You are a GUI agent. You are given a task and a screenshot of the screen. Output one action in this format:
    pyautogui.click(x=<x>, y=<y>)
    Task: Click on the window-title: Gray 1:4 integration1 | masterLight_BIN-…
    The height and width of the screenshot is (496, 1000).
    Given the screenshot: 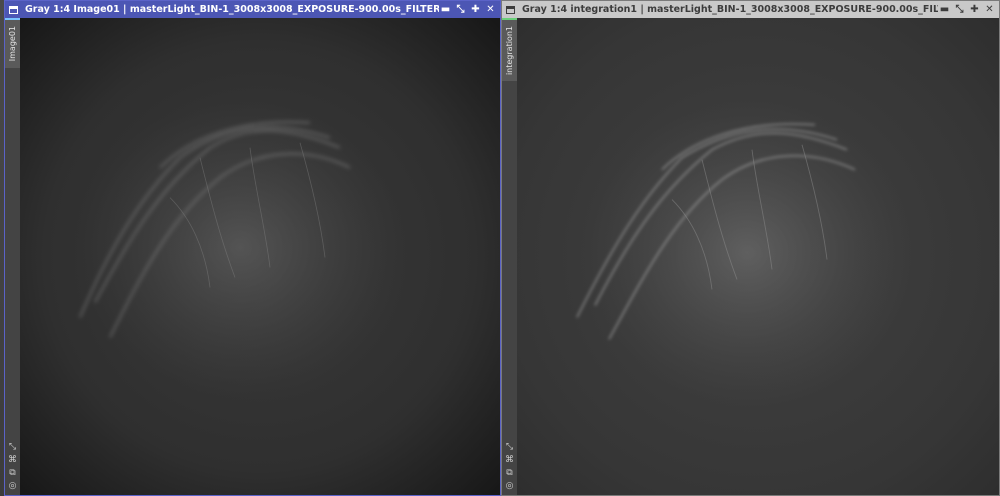 What is the action you would take?
    pyautogui.click(x=730, y=9)
    